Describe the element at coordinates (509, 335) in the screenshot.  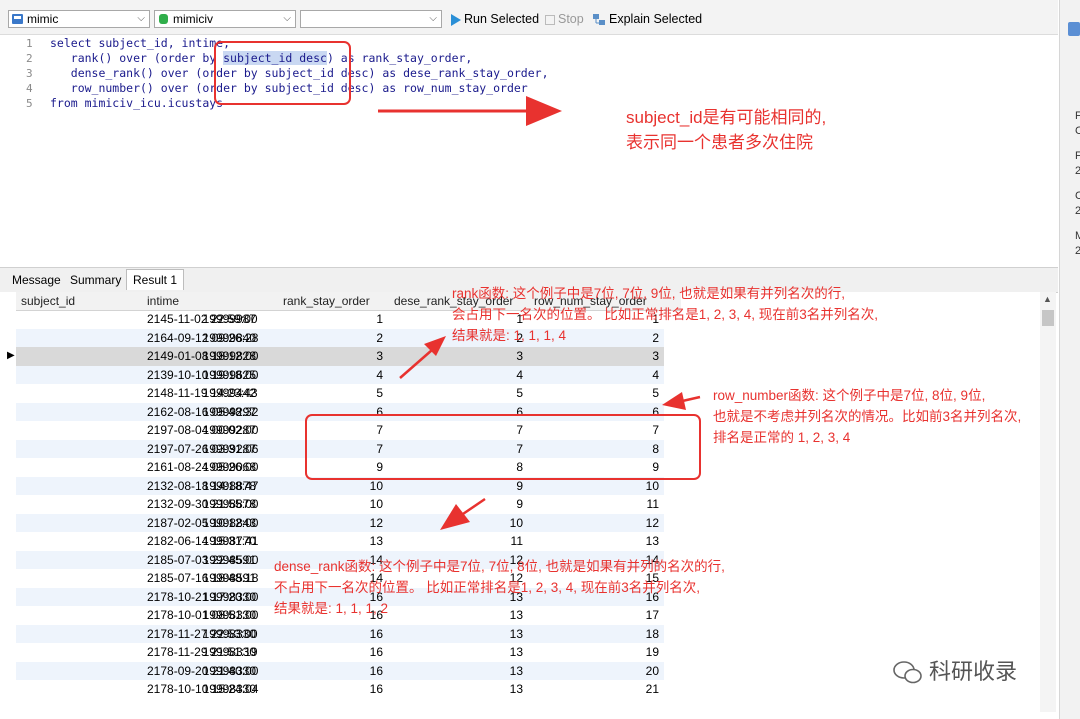
I see `annotation-line: 结果就是: 1, 1, 1, 4` at that location.